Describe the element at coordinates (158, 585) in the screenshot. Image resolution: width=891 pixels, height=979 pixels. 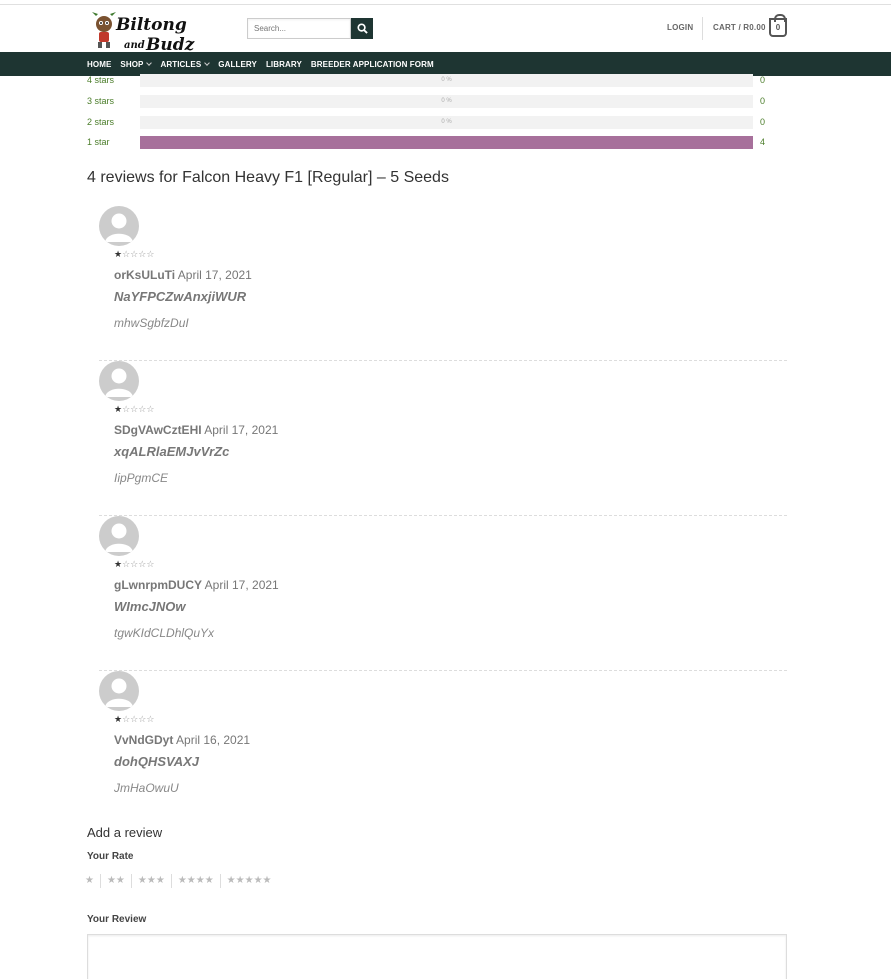
I see `review-author: gLwnrpmDUCY` at that location.